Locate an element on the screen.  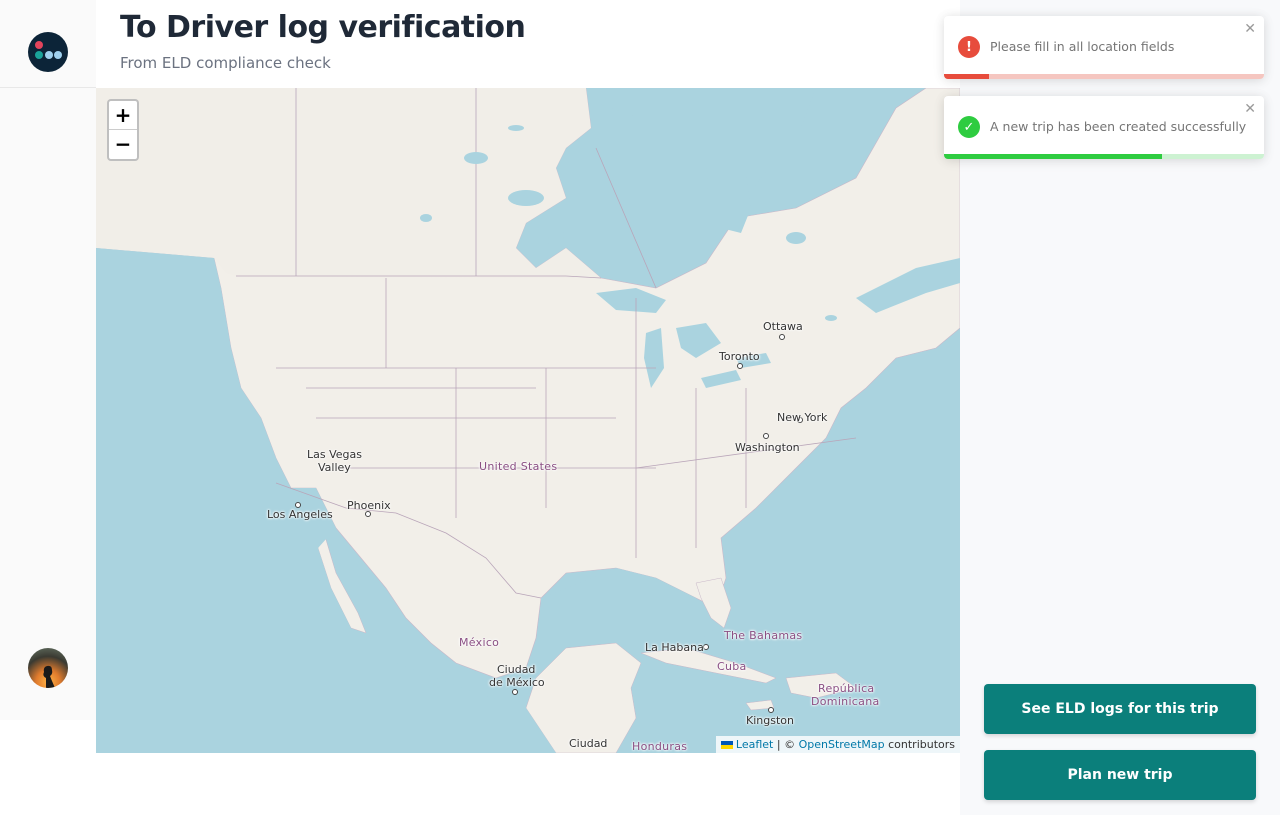
map-label-honduras: Honduras is located at coordinates (660, 746).